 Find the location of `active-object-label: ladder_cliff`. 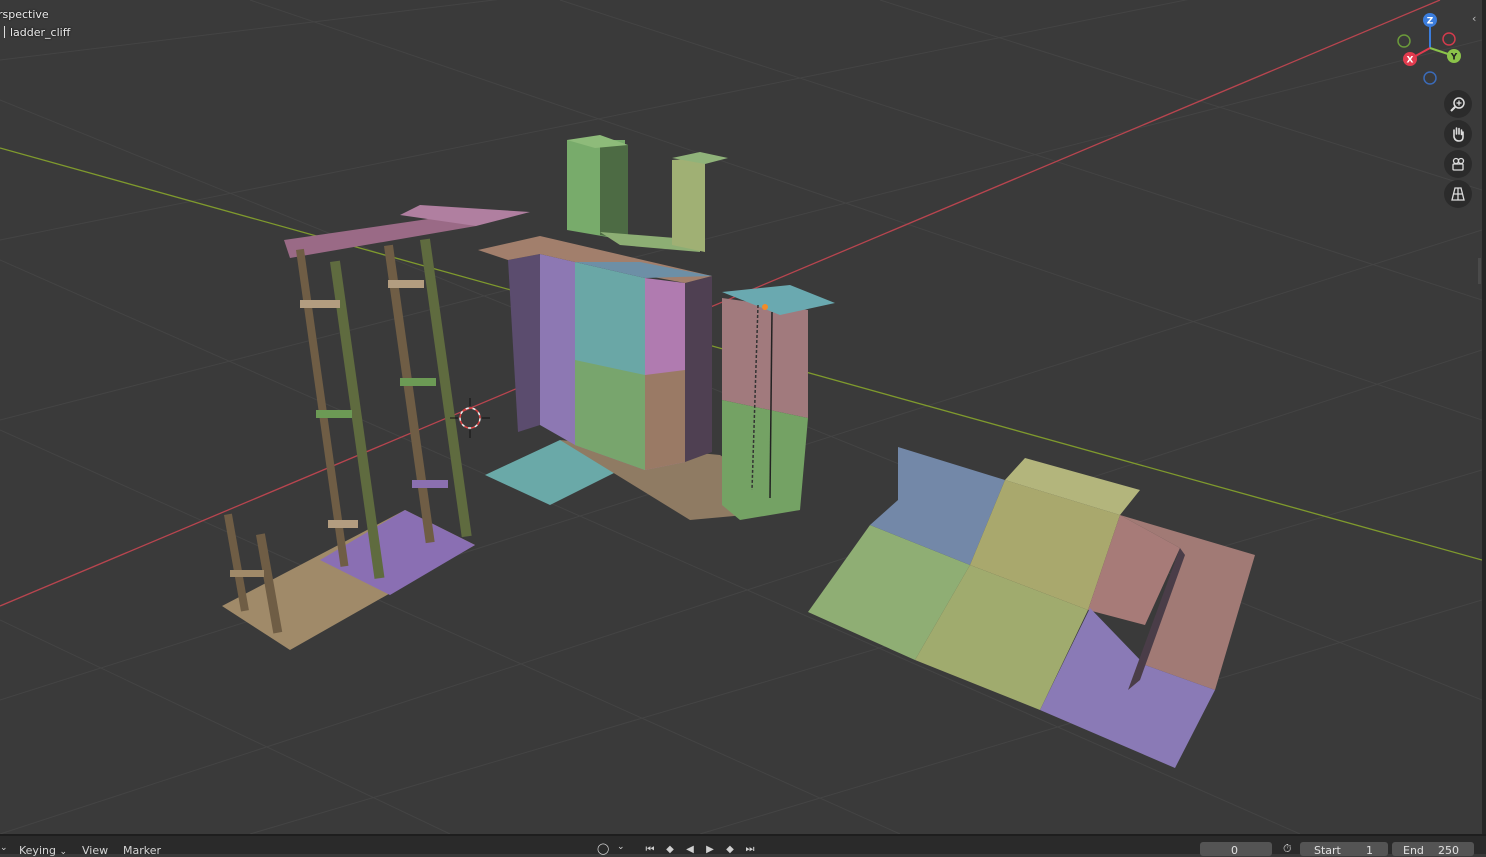

active-object-label: ladder_cliff is located at coordinates (35, 32).